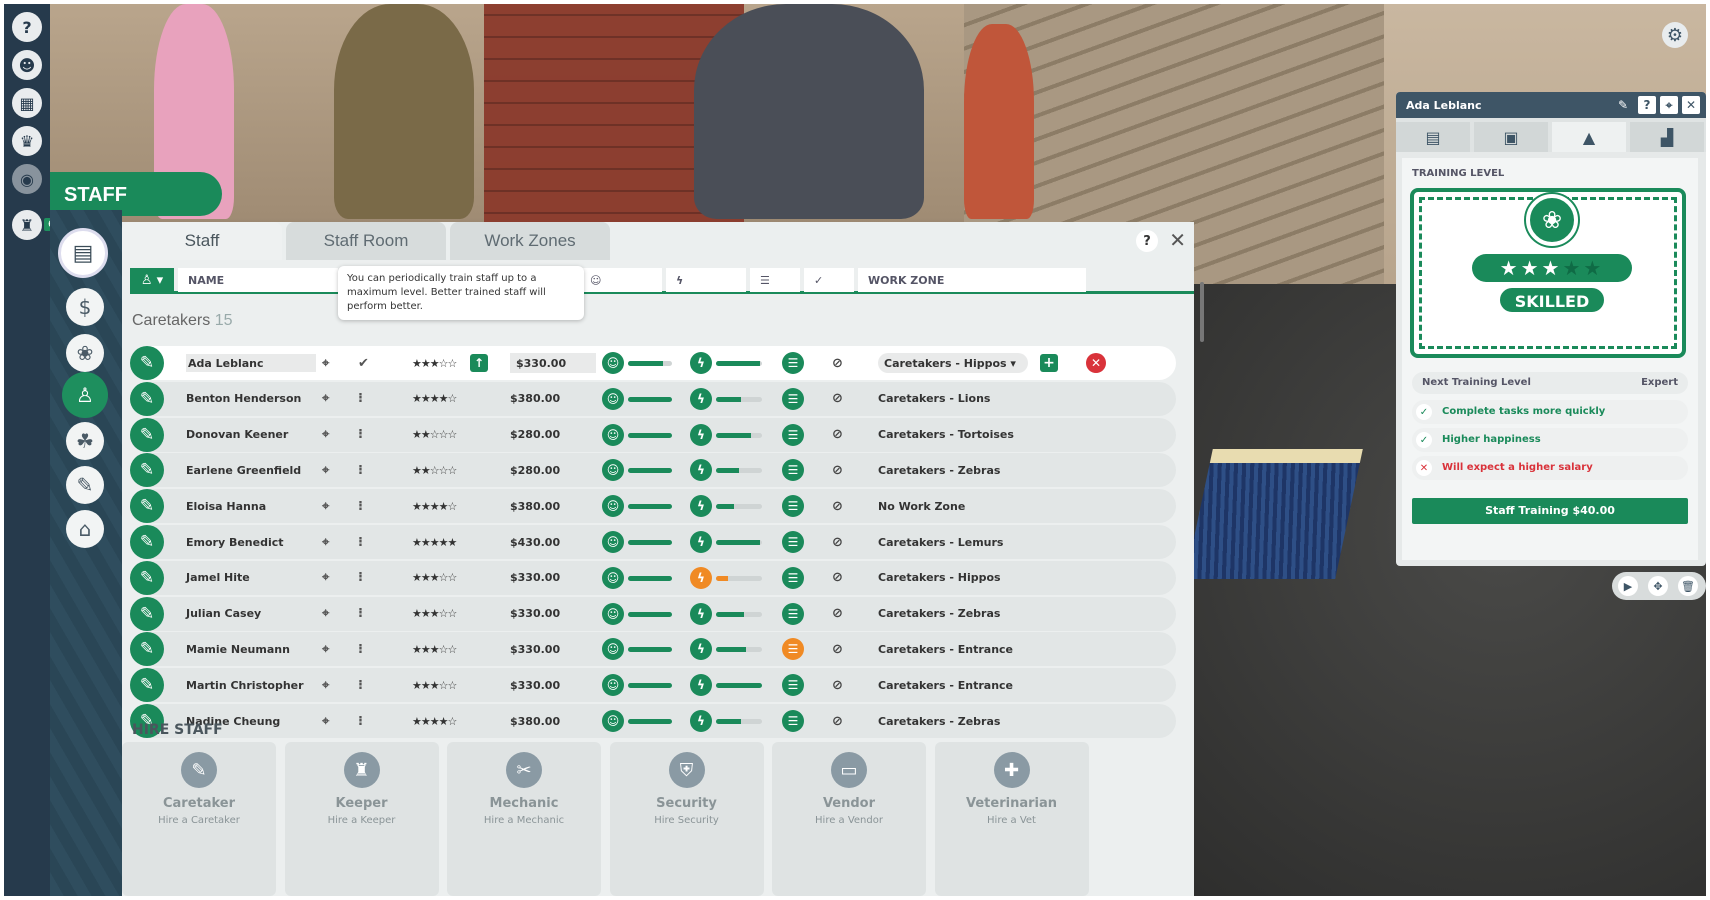 The image size is (1710, 900). Describe the element at coordinates (1096, 363) in the screenshot. I see `fire-staff-button: ✕` at that location.